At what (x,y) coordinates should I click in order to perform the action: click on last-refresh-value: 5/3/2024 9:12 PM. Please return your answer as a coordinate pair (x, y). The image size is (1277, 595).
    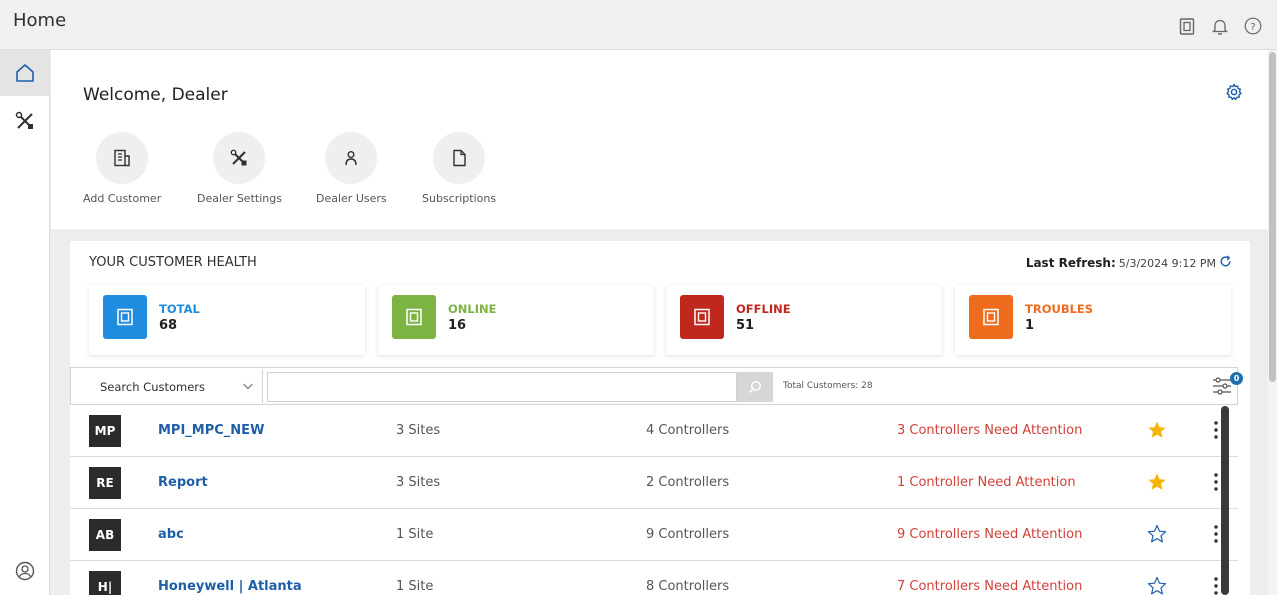
    Looking at the image, I should click on (1167, 263).